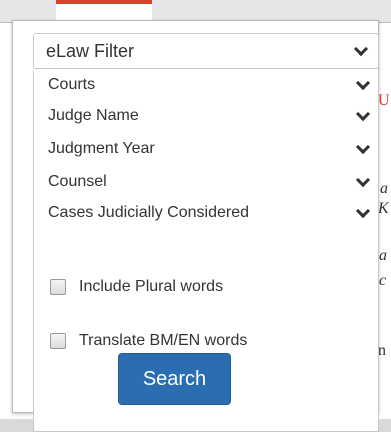 This screenshot has width=391, height=432. I want to click on option-label: Judgment Year, so click(101, 148).